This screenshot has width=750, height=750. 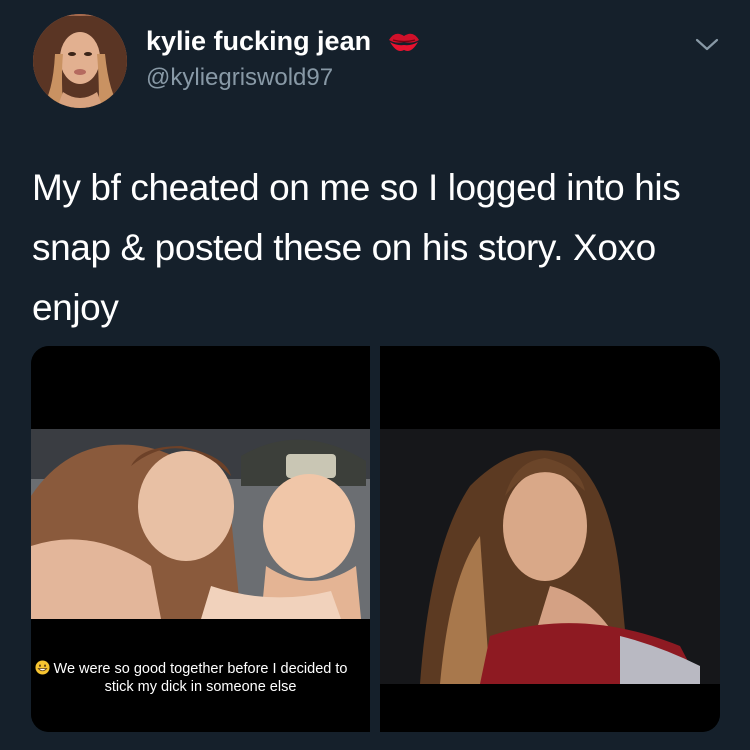 What do you see at coordinates (707, 45) in the screenshot?
I see `chevron-down-icon` at bounding box center [707, 45].